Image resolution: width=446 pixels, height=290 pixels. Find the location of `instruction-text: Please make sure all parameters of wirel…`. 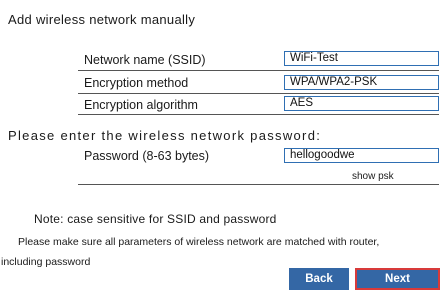

instruction-text: Please make sure all parameters of wirel… is located at coordinates (199, 242).